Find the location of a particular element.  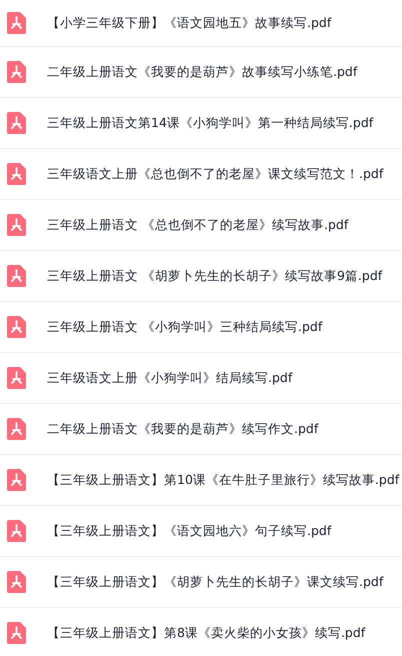

file-name: 【三年级上册语文】《胡萝卜先生的长胡子》课文续写.pdf is located at coordinates (215, 582).